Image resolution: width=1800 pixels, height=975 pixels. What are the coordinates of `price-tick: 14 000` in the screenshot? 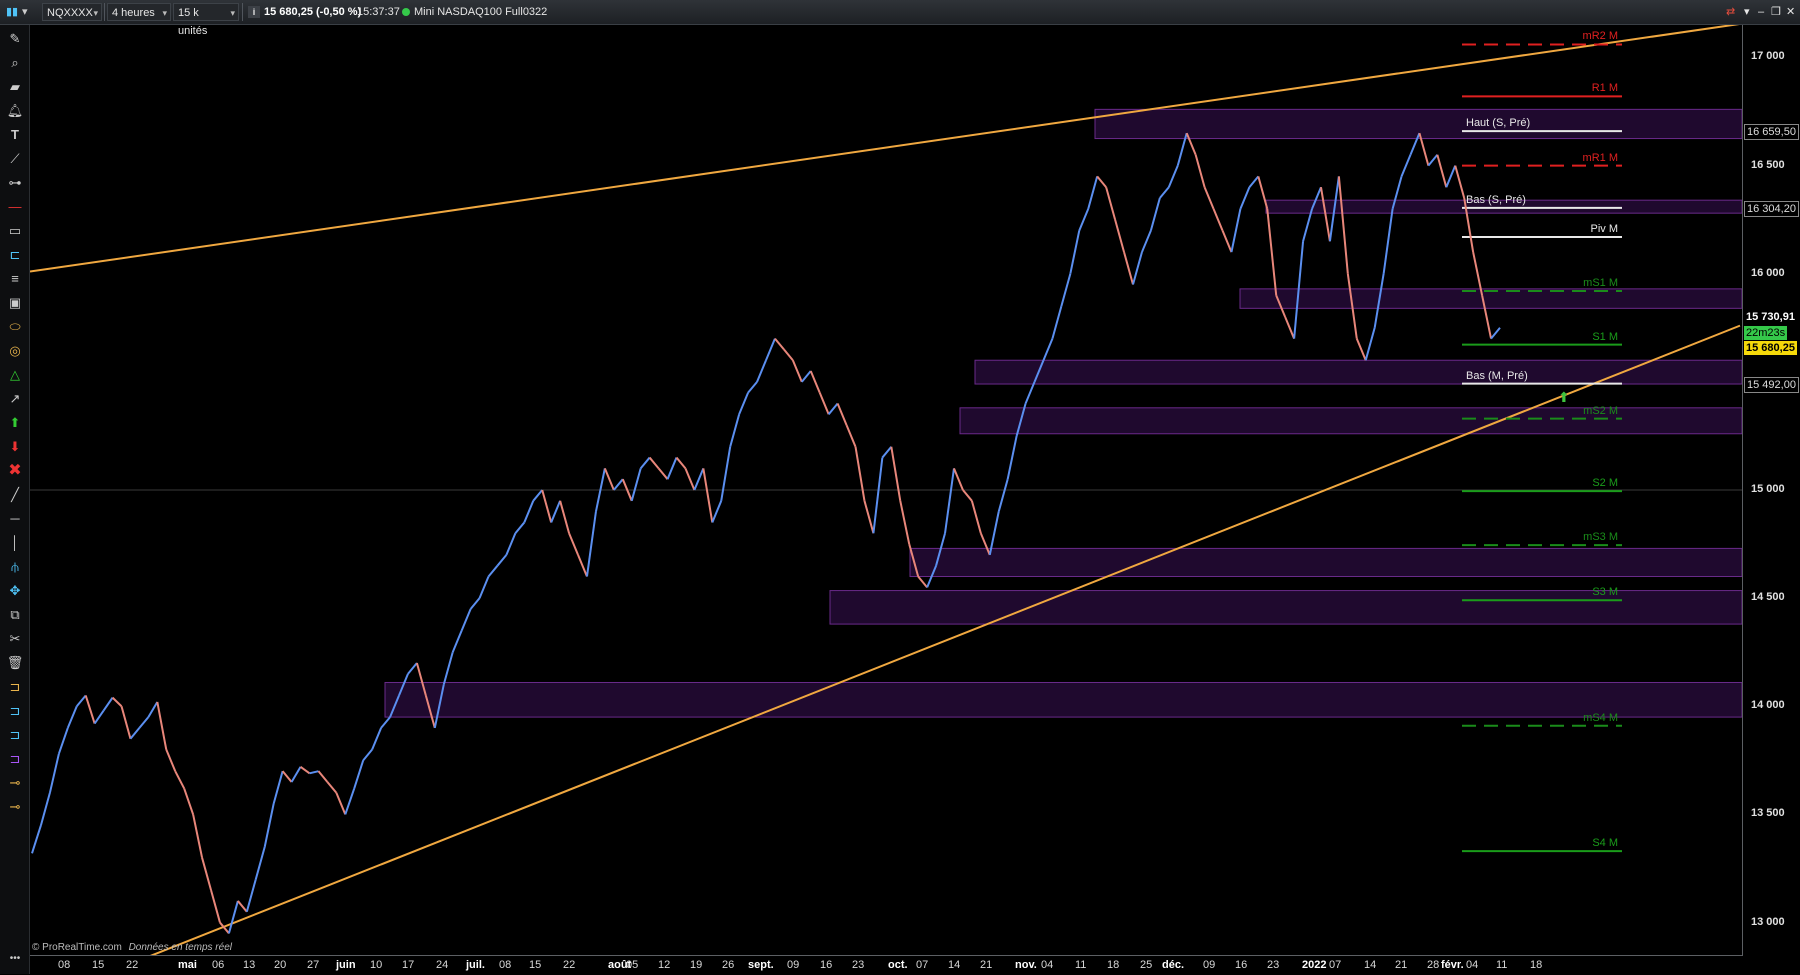 It's located at (1768, 705).